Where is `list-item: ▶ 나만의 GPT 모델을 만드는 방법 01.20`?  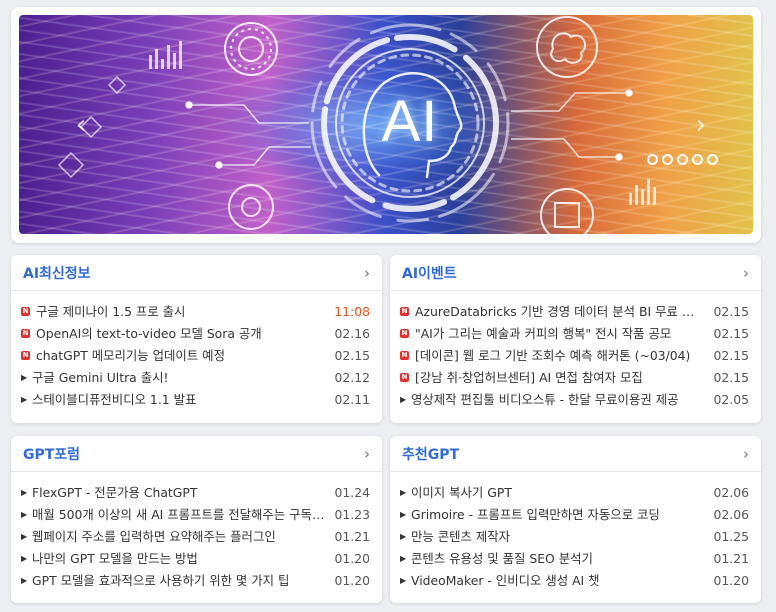
list-item: ▶ 나만의 GPT 모델을 만드는 방법 01.20 is located at coordinates (196, 558).